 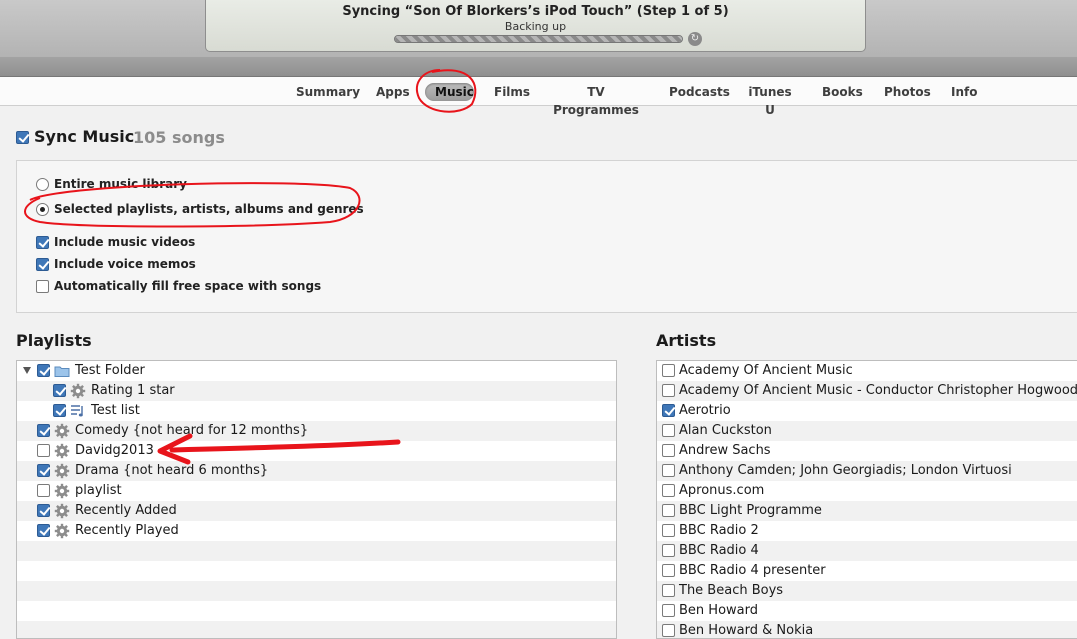 What do you see at coordinates (867, 431) in the screenshot?
I see `artist-row: Alan Cuckston` at bounding box center [867, 431].